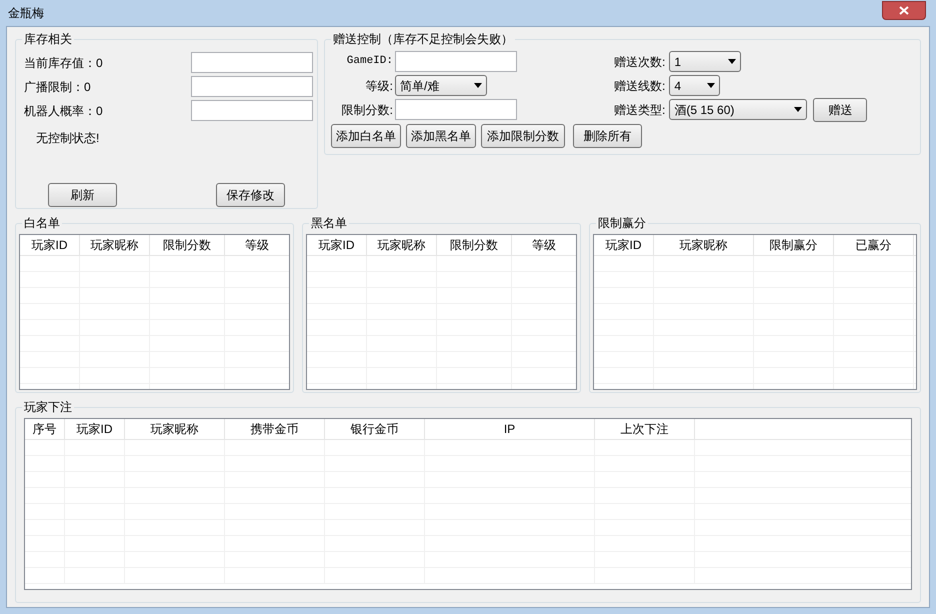 The image size is (936, 614). What do you see at coordinates (57, 87) in the screenshot?
I see `field-label: 广播限制：0` at bounding box center [57, 87].